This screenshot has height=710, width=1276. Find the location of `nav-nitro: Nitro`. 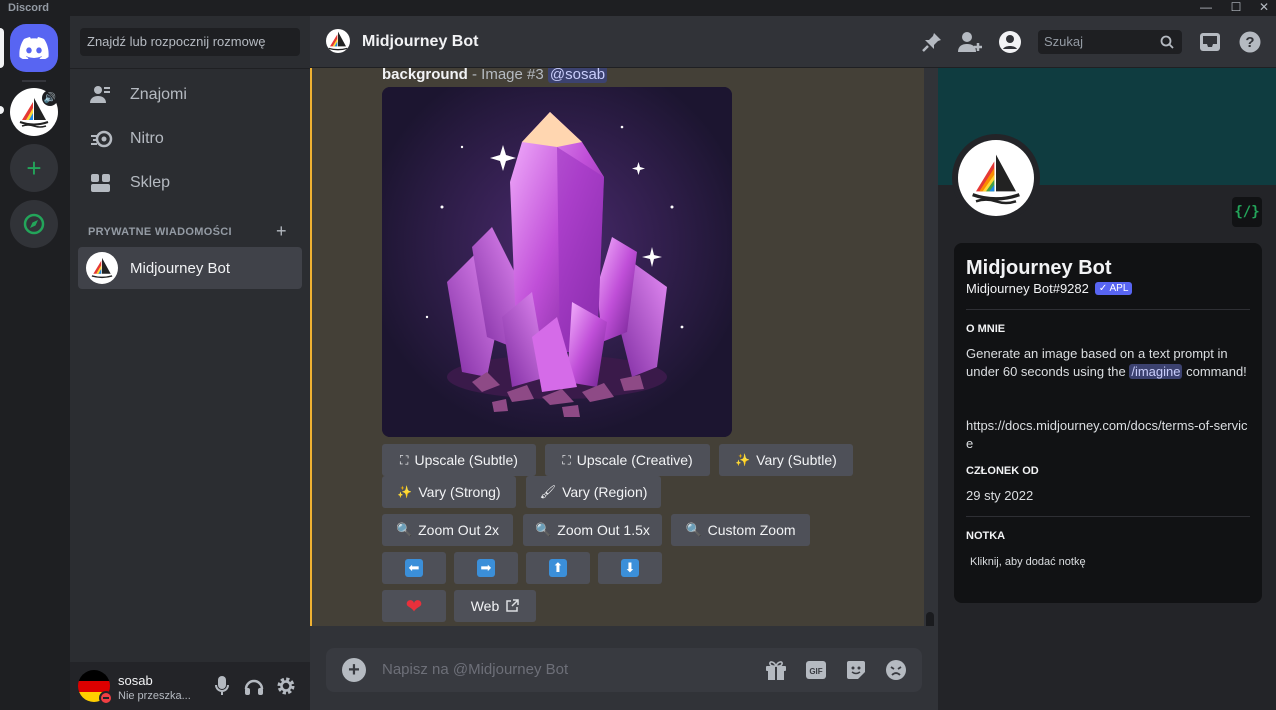

nav-nitro: Nitro is located at coordinates (190, 139).